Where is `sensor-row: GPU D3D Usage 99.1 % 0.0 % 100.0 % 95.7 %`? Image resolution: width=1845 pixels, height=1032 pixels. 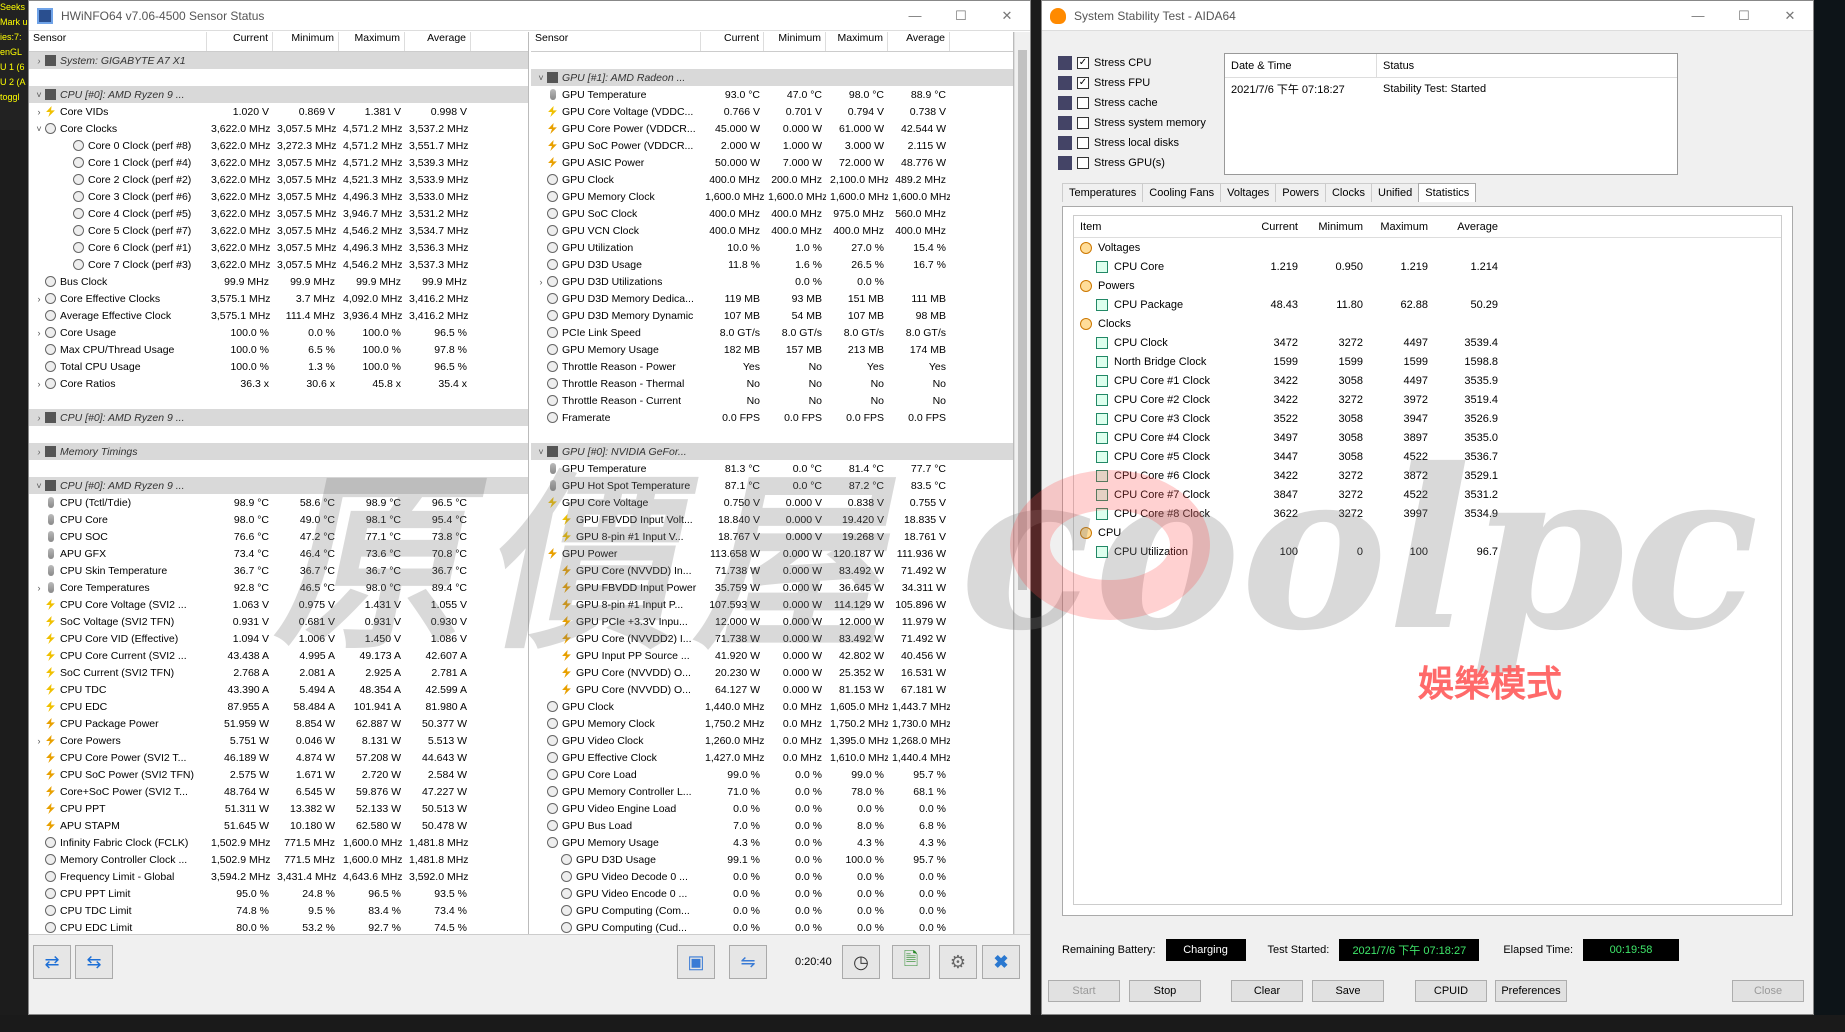
sensor-row: GPU D3D Usage 99.1 % 0.0 % 100.0 % 95.7 % is located at coordinates (772, 859).